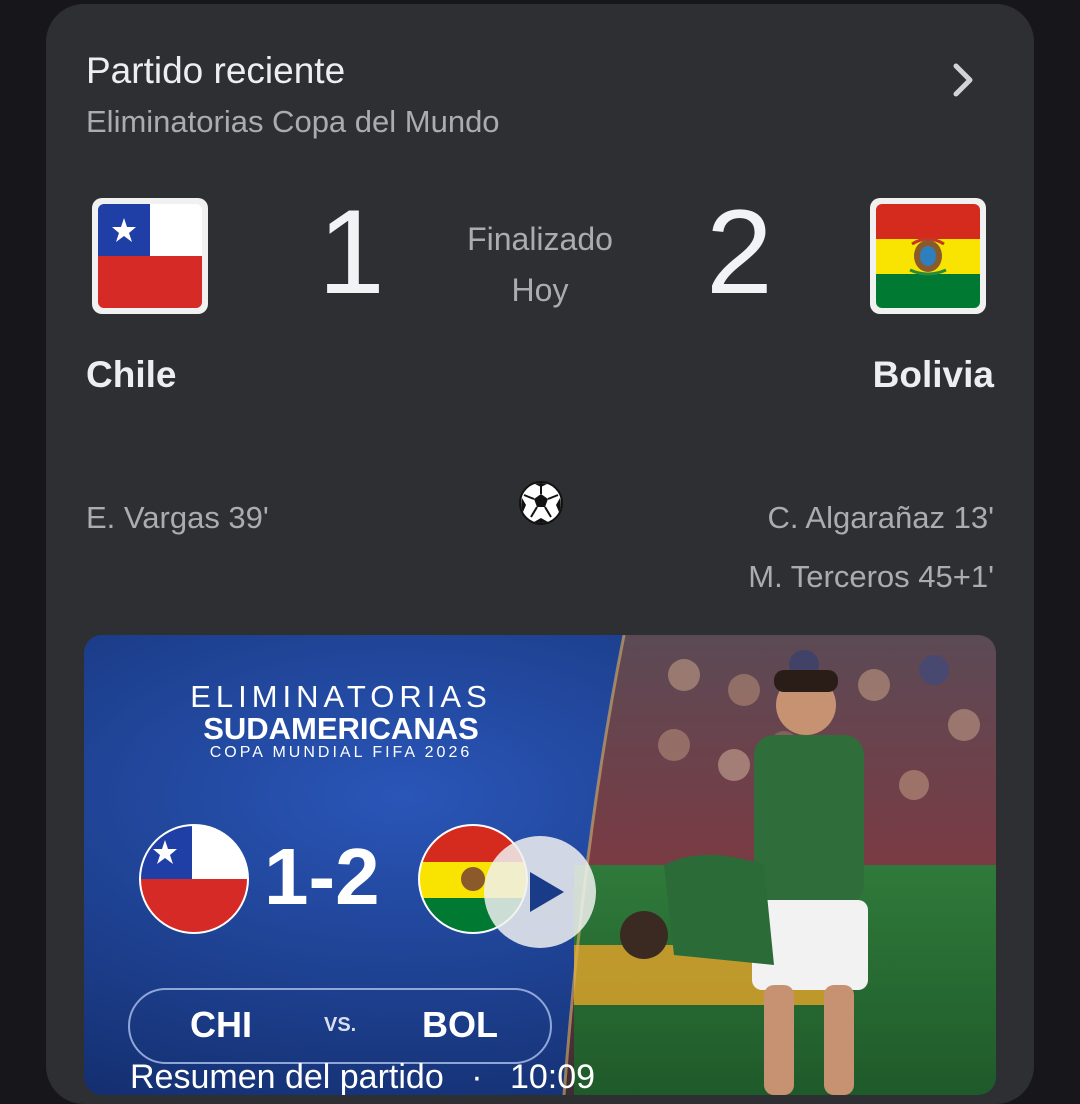  Describe the element at coordinates (552, 1076) in the screenshot. I see `video-duration: 10:09` at that location.